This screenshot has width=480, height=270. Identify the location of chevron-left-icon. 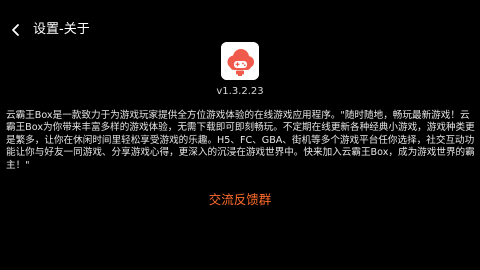
(15, 30).